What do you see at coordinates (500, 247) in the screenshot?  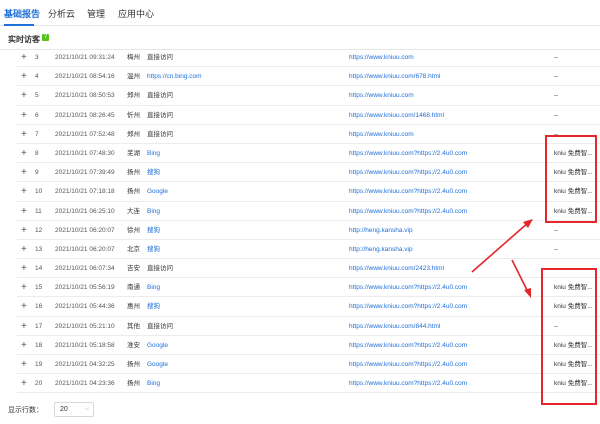 I see `arrow-line-up` at bounding box center [500, 247].